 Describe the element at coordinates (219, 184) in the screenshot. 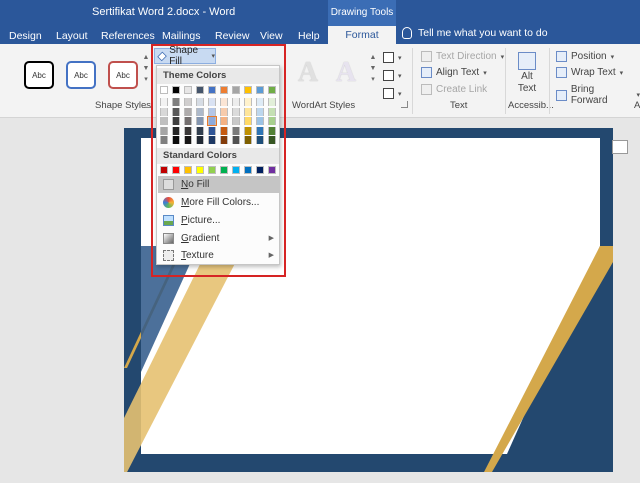

I see `no-fill-item: No Fill` at that location.